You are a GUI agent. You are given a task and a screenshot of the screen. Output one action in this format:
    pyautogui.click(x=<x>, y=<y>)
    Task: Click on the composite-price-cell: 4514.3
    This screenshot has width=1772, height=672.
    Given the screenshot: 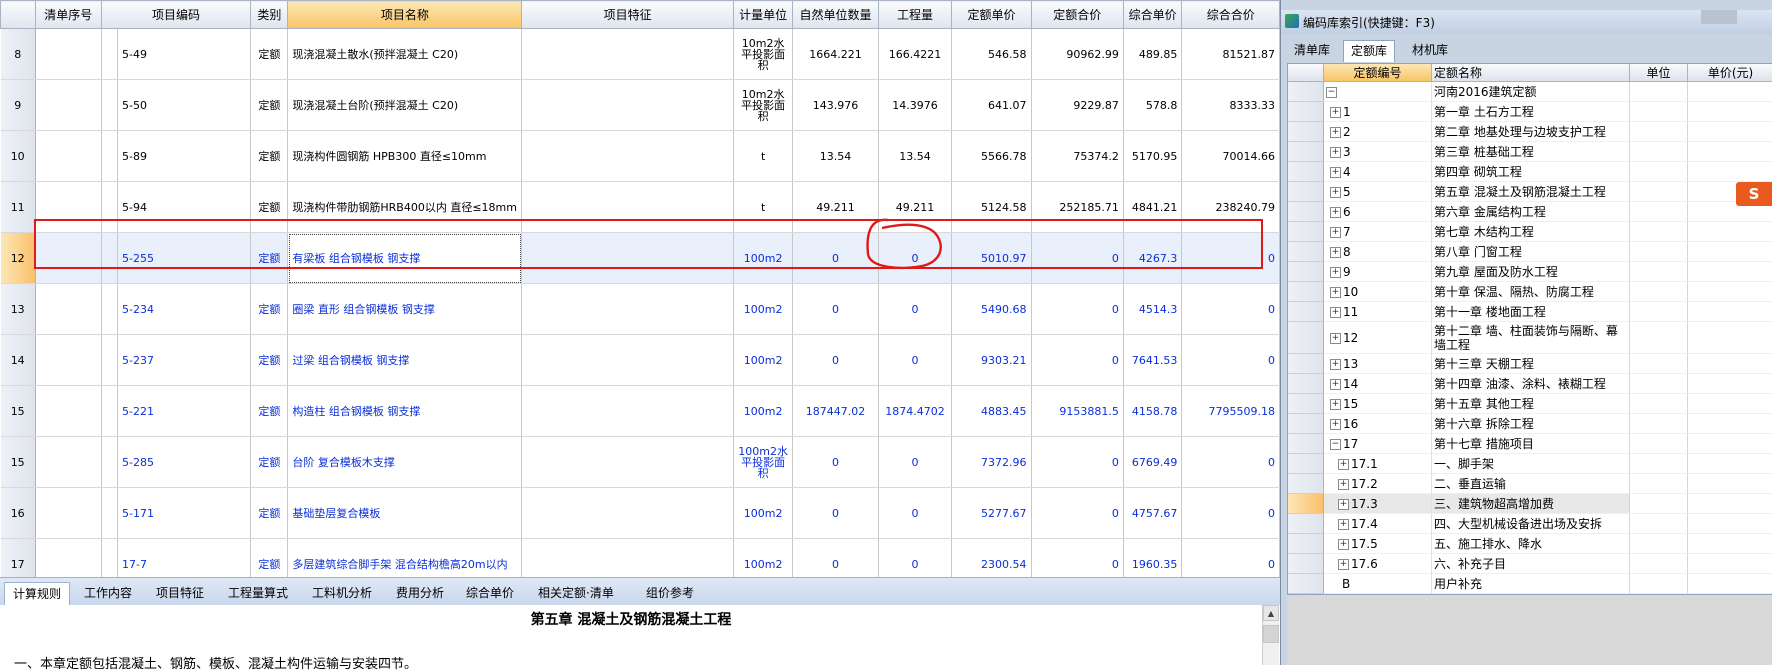 What is the action you would take?
    pyautogui.click(x=1153, y=309)
    